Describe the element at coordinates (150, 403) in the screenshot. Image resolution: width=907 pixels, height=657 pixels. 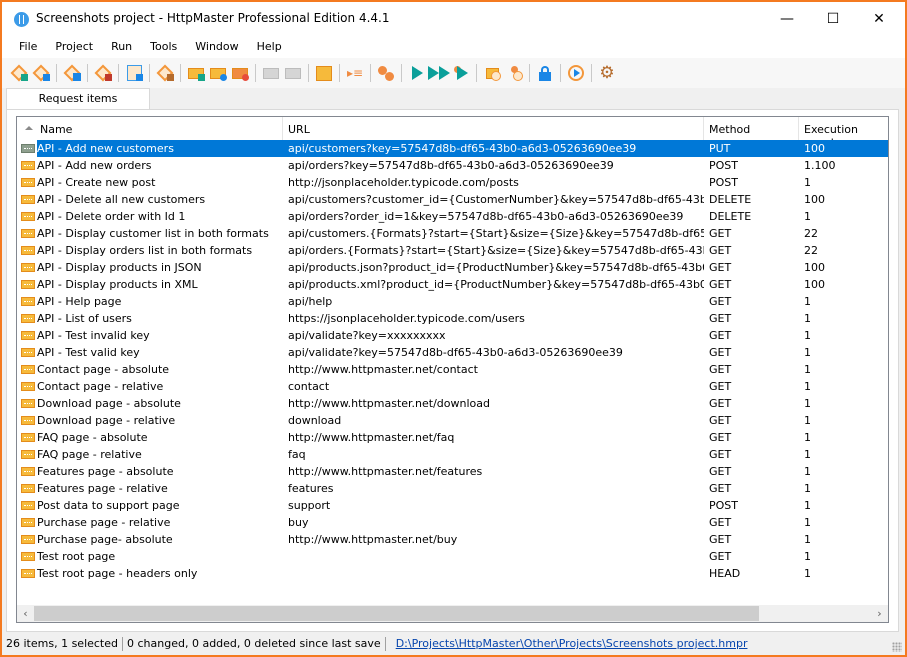
I see `cell-name: Download page - absolute` at that location.